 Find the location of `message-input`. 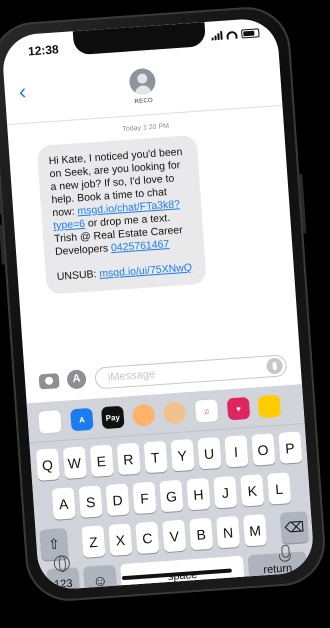

message-input is located at coordinates (178, 372).